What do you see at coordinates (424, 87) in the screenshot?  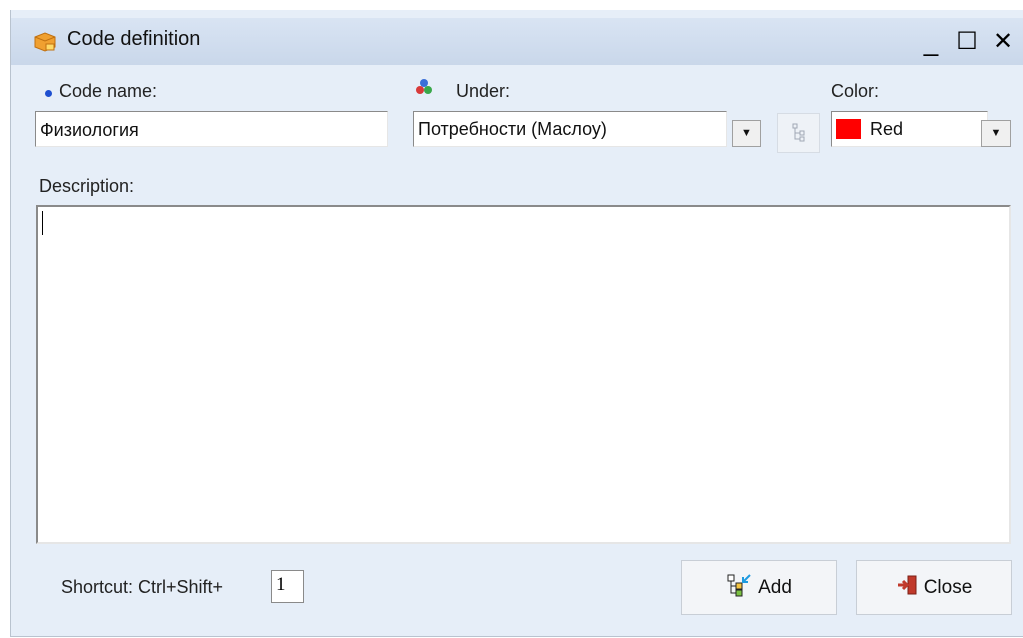 I see `tri-color-code-icon` at bounding box center [424, 87].